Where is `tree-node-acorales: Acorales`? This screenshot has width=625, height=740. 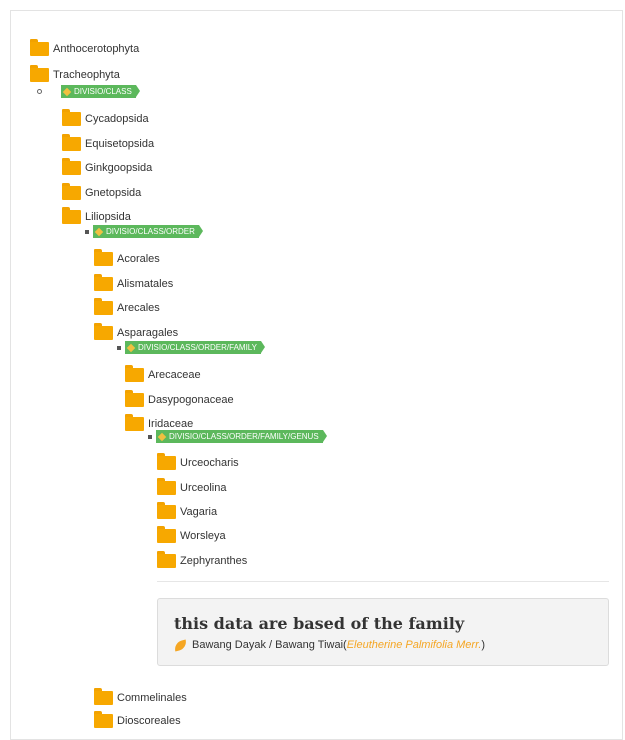 tree-node-acorales: Acorales is located at coordinates (127, 254).